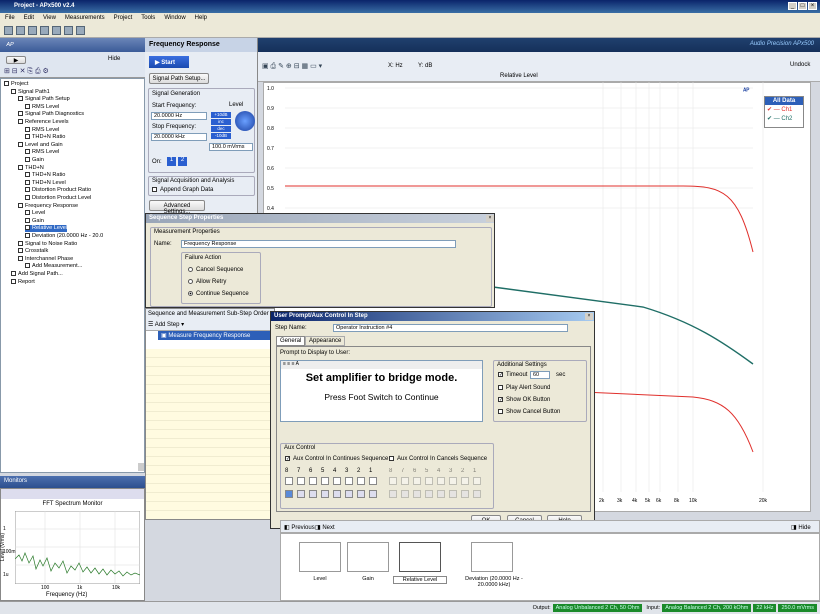 This screenshot has width=820, height=614. Describe the element at coordinates (207, 282) in the screenshot. I see `radio-allow-retry: Allow Retry` at that location.